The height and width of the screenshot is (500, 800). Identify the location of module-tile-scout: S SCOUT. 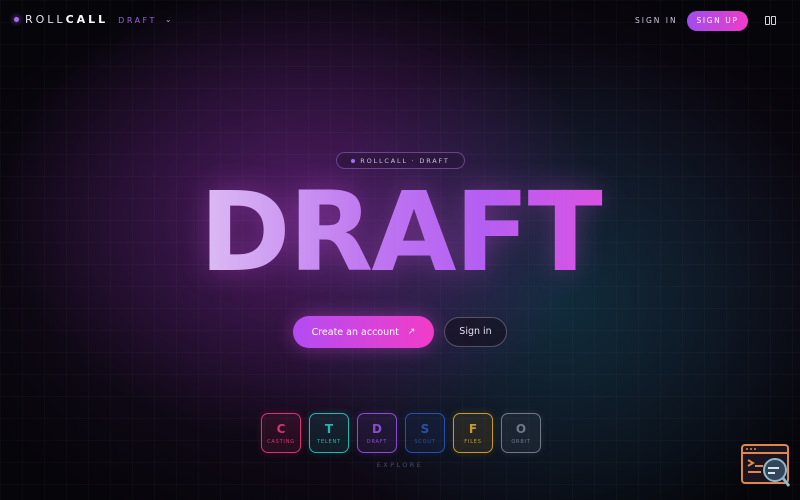
(425, 433).